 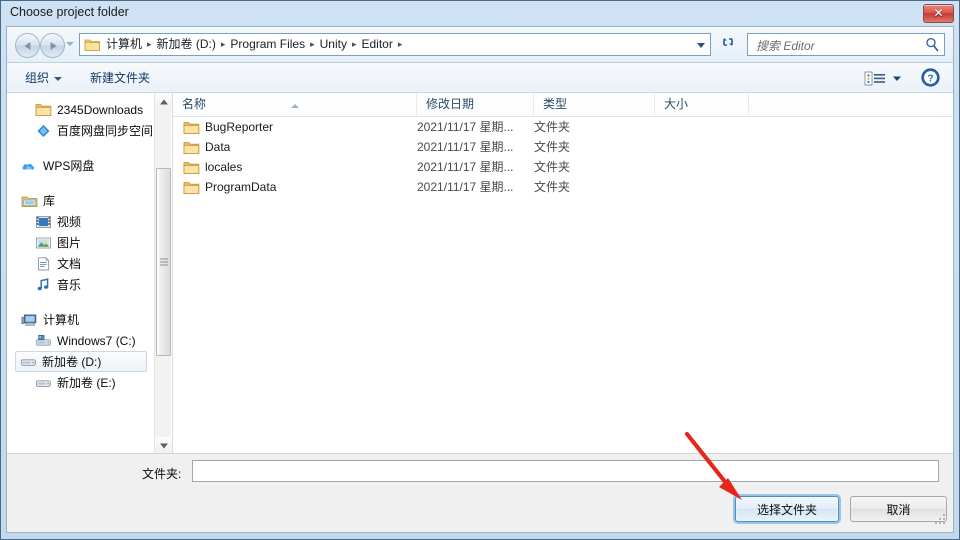 I want to click on sidebar-item-0: 2345Downloads, so click(x=81, y=109).